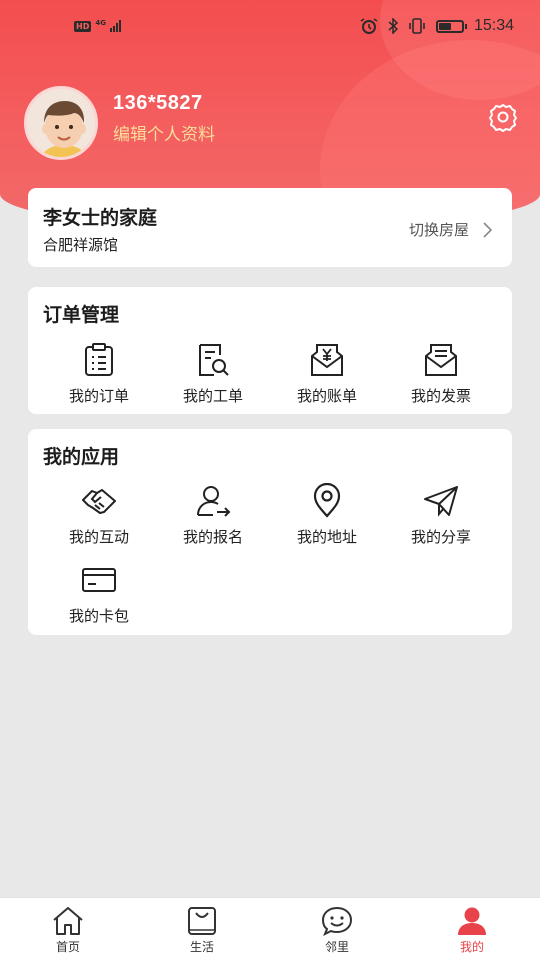  Describe the element at coordinates (270, 928) in the screenshot. I see `bottom-tab-bar: 首页 生活 邻里 我的` at that location.